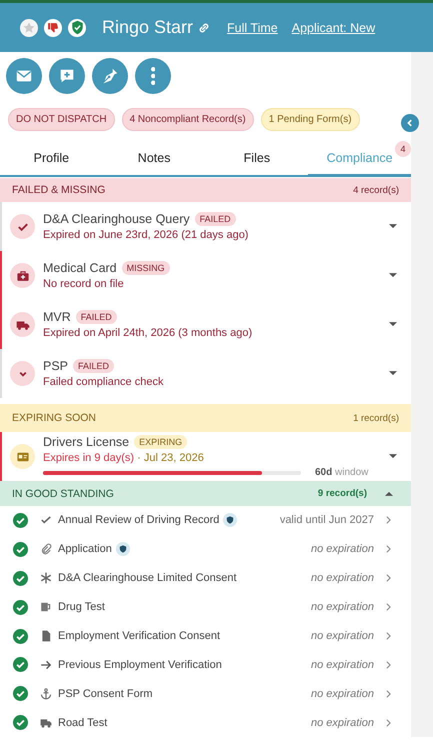  I want to click on id-card-icon, so click(22, 456).